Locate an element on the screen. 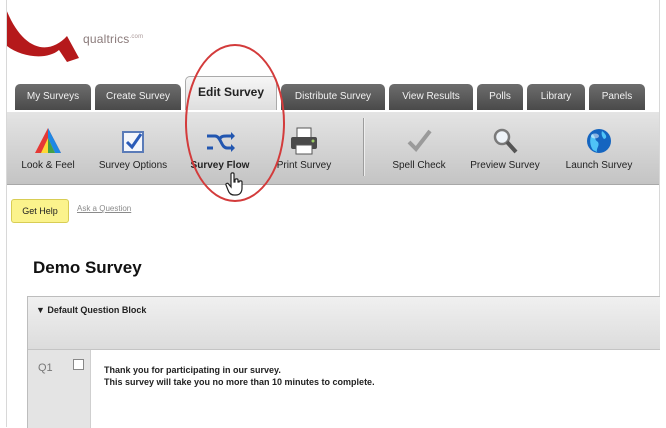 The width and height of the screenshot is (666, 428). printer-icon is located at coordinates (304, 141).